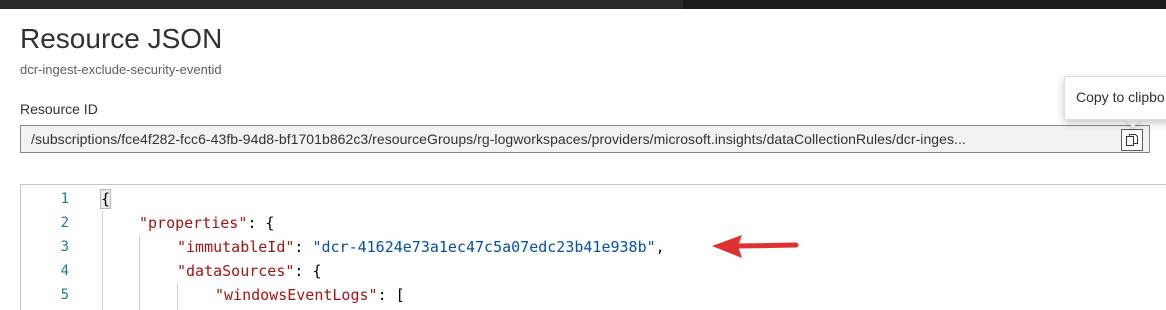  Describe the element at coordinates (64, 247) in the screenshot. I see `line-number: 3` at that location.